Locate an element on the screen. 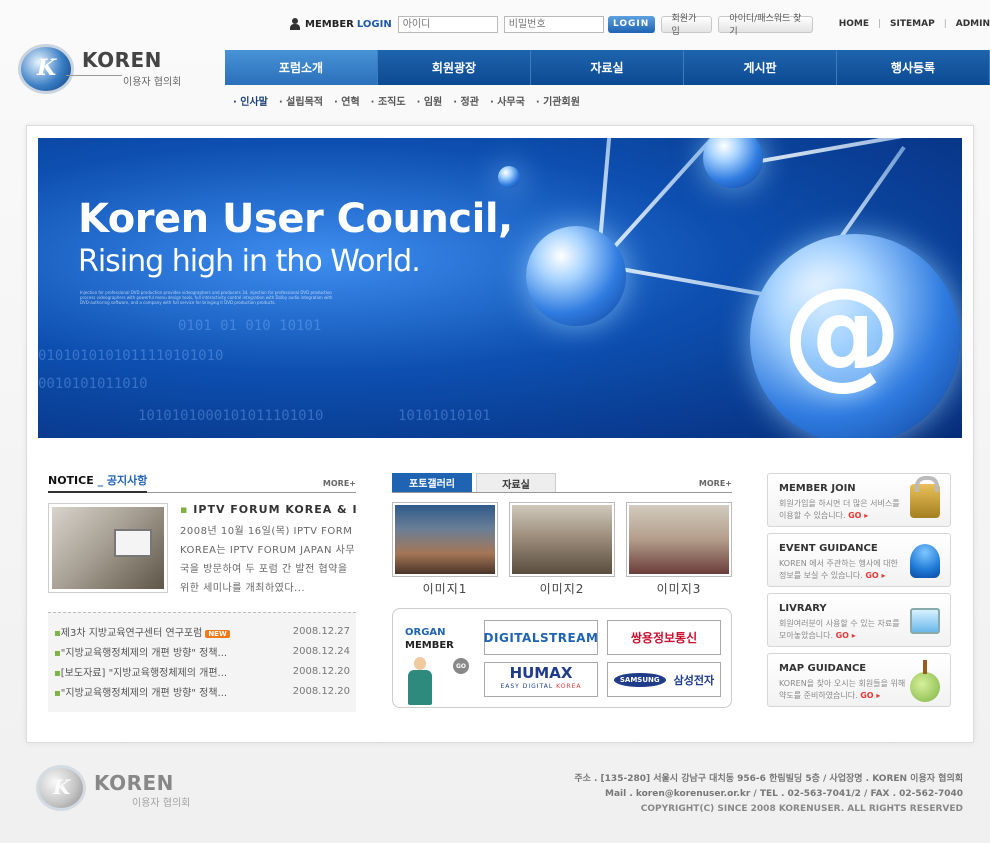 The image size is (990, 843). gallery-section: 포토갤러리 자료실 MORE+ 이미지1 이미지2 이미지3 is located at coordinates (562, 535).